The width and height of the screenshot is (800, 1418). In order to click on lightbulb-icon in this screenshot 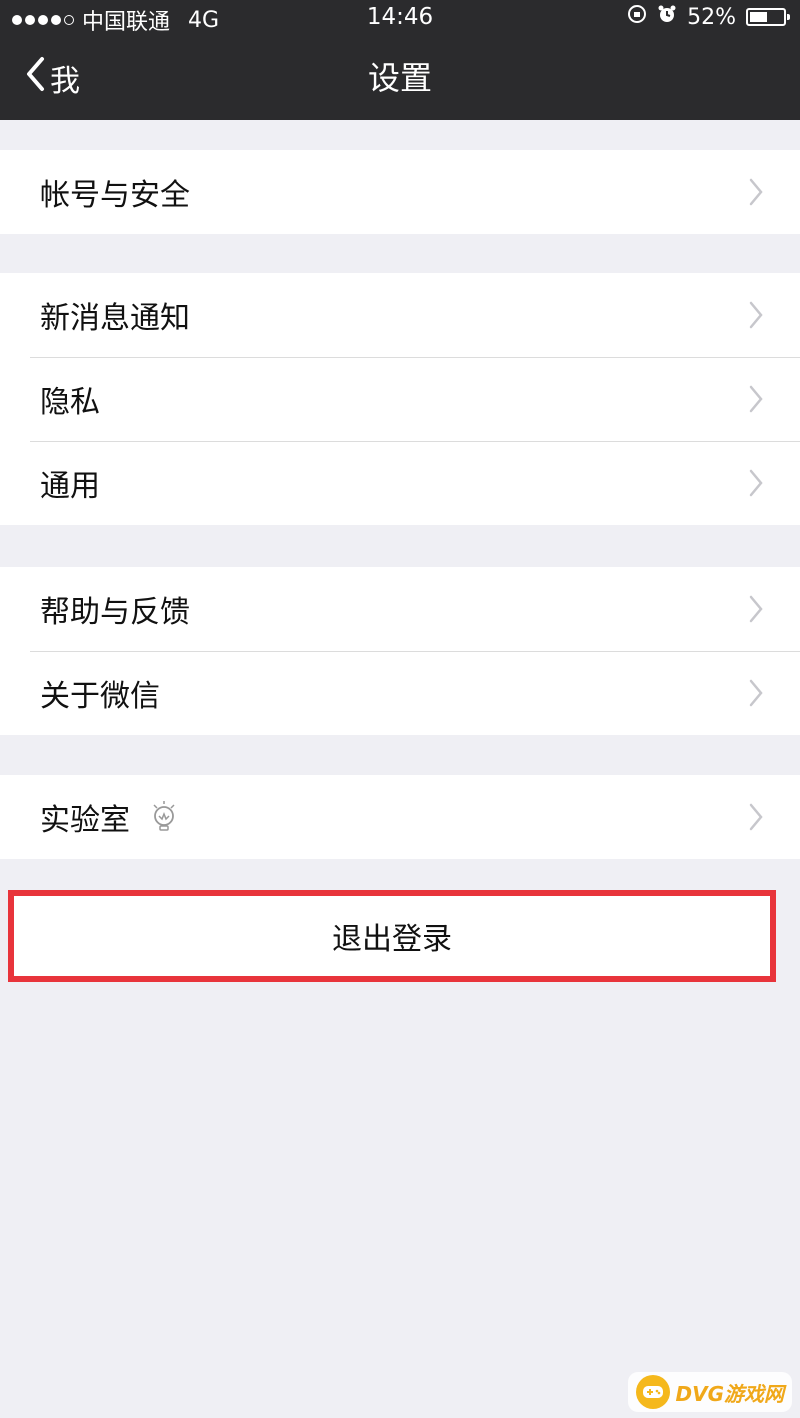, I will do `click(164, 817)`.